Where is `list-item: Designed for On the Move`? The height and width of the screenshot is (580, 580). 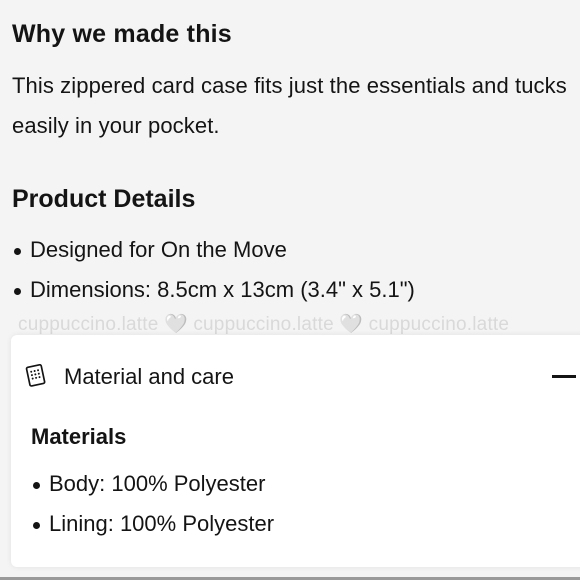 list-item: Designed for On the Move is located at coordinates (213, 250).